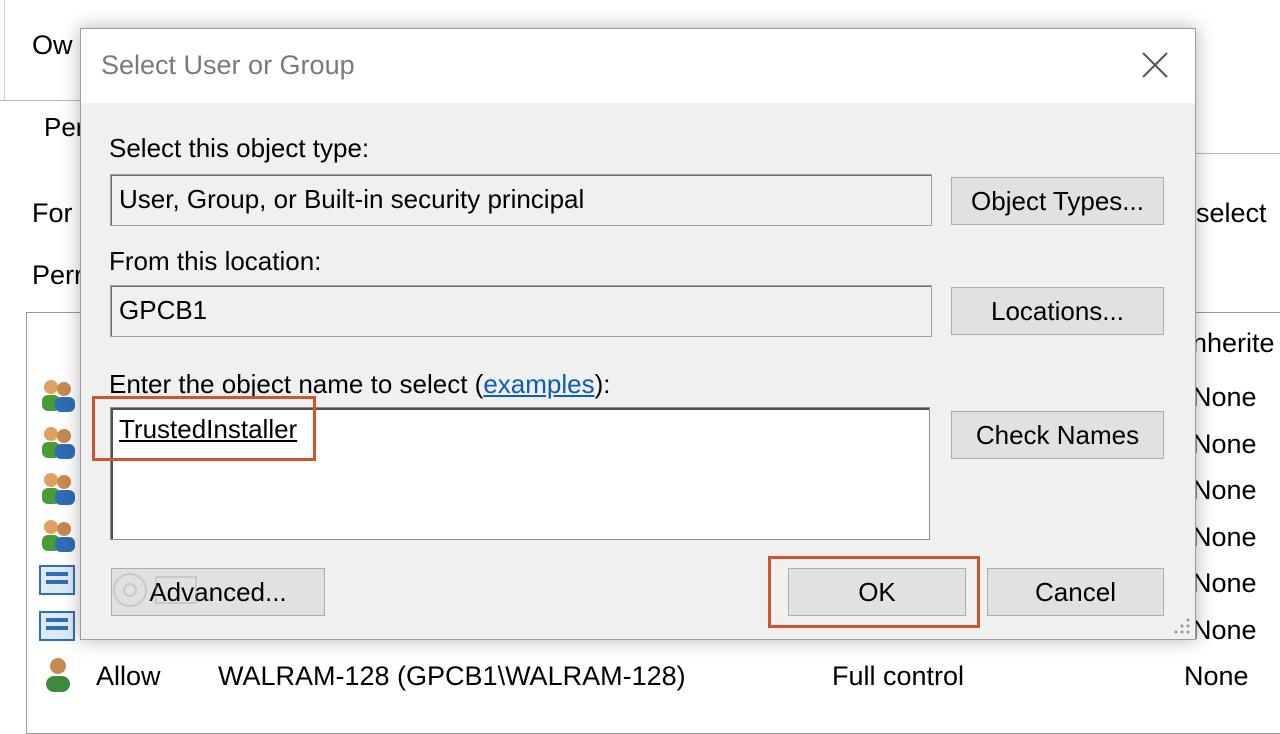  I want to click on cancel-button: Cancel, so click(1075, 592).